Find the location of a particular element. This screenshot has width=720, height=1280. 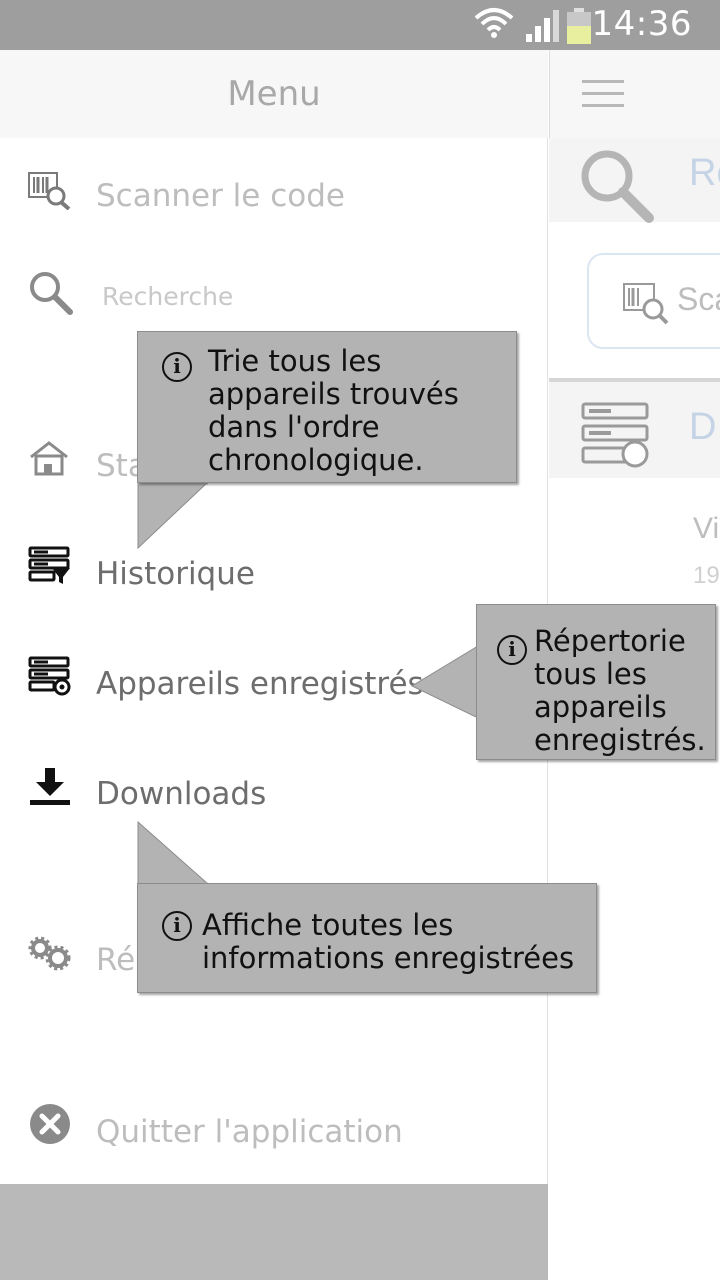

menu-item-downloads: Downloads is located at coordinates (274, 796).